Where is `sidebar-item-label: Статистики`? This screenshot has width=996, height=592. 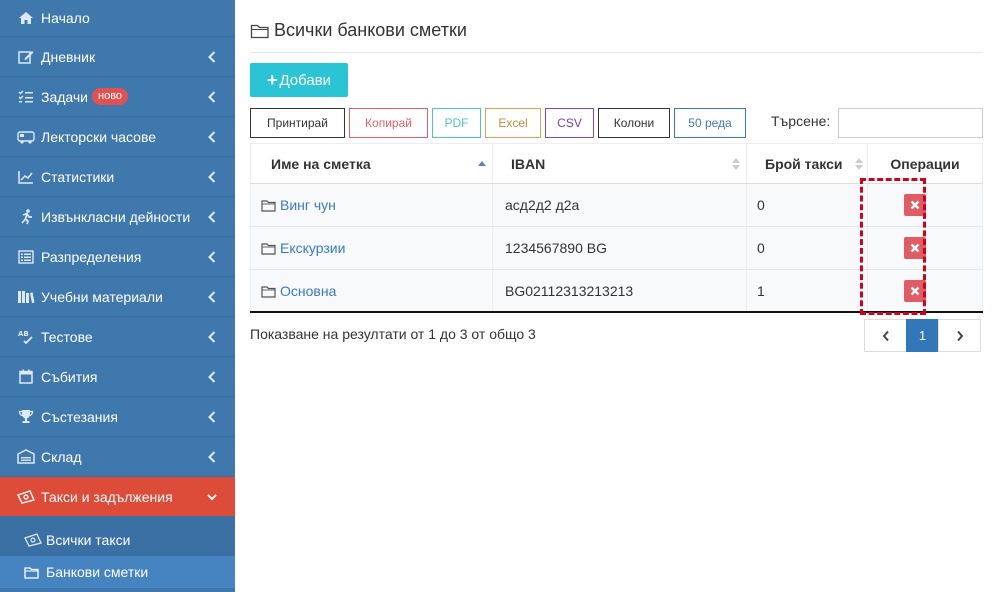
sidebar-item-label: Статистики is located at coordinates (78, 176).